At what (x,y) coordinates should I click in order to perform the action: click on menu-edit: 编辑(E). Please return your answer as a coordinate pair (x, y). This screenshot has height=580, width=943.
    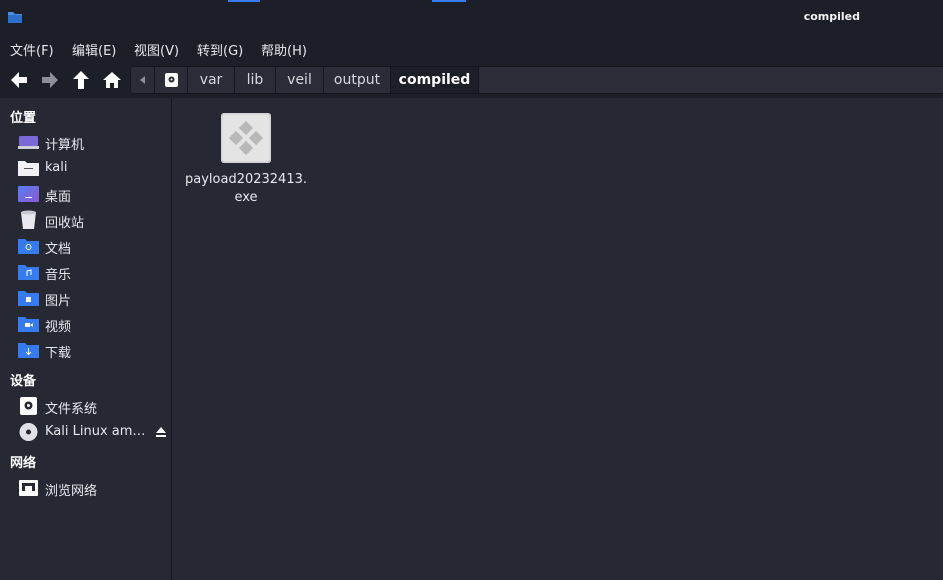
    Looking at the image, I should click on (94, 49).